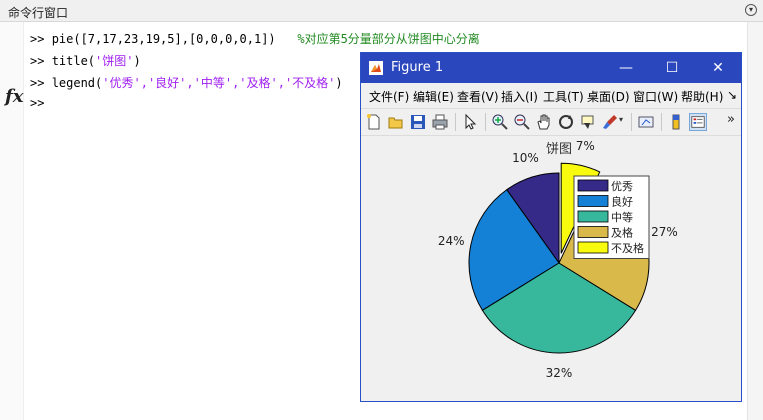  Describe the element at coordinates (77, 83) in the screenshot. I see `code-text: legend(` at that location.